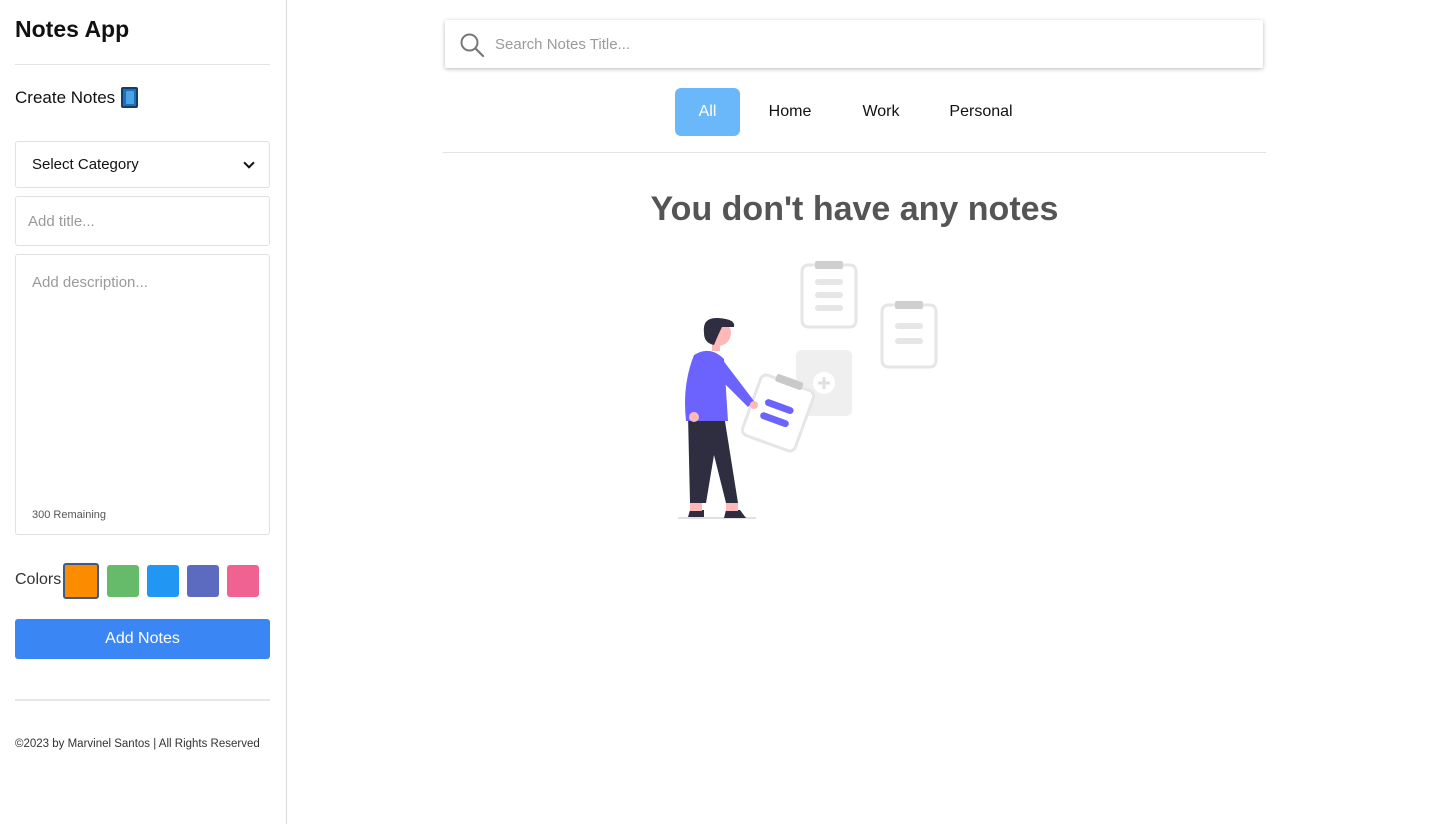 The width and height of the screenshot is (1438, 824). I want to click on color-swatch-indigo, so click(203, 581).